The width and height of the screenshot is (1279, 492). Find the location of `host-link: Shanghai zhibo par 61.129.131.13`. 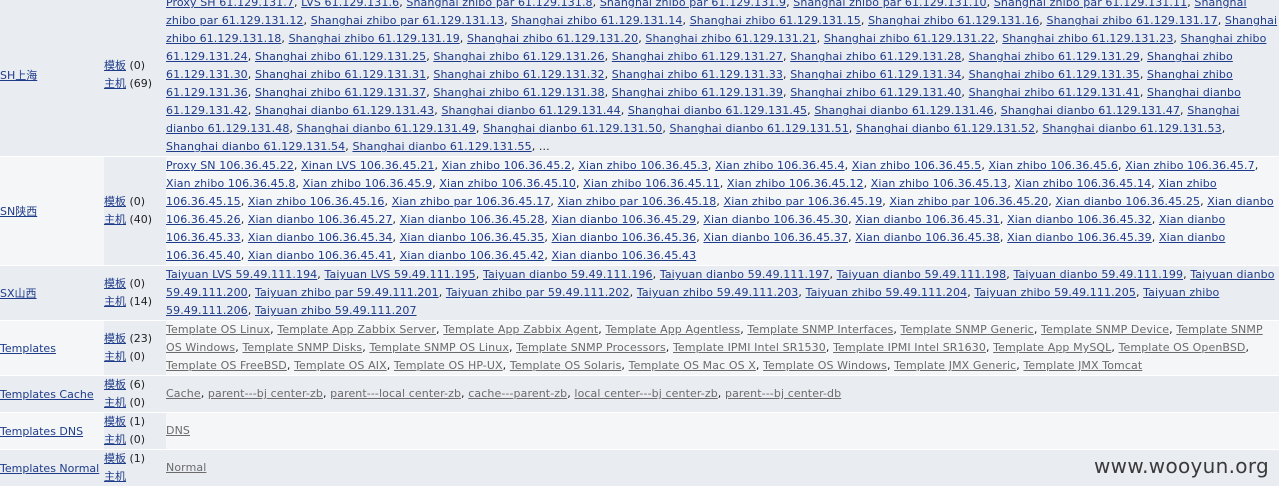

host-link: Shanghai zhibo par 61.129.131.13 is located at coordinates (407, 20).